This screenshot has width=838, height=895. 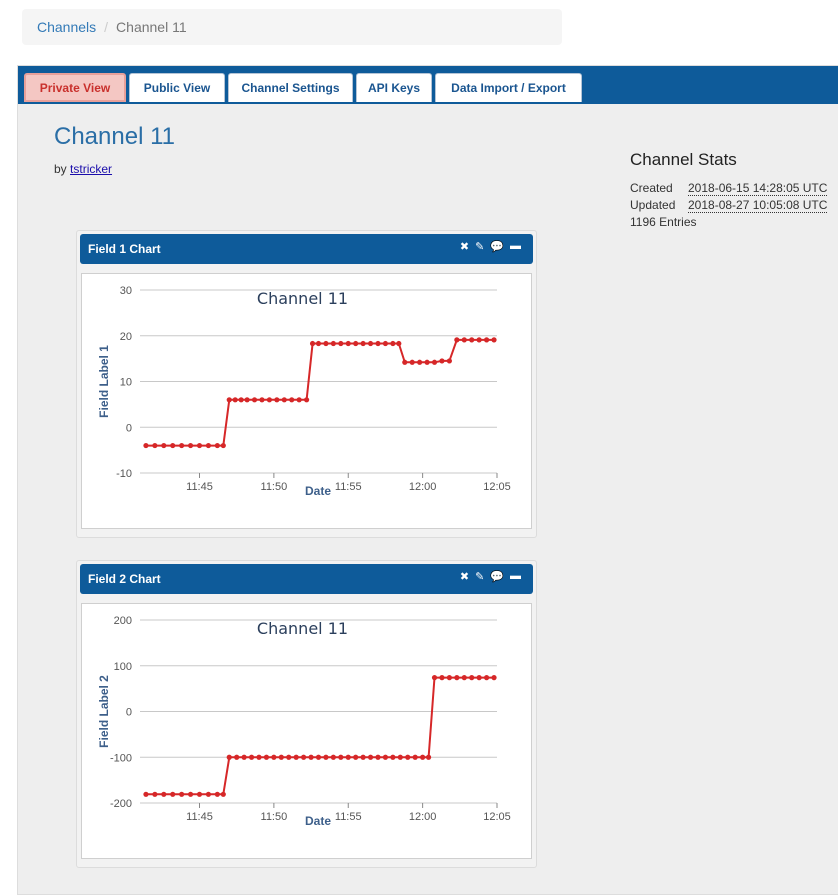 I want to click on y-tick-label: 20, so click(x=126, y=337).